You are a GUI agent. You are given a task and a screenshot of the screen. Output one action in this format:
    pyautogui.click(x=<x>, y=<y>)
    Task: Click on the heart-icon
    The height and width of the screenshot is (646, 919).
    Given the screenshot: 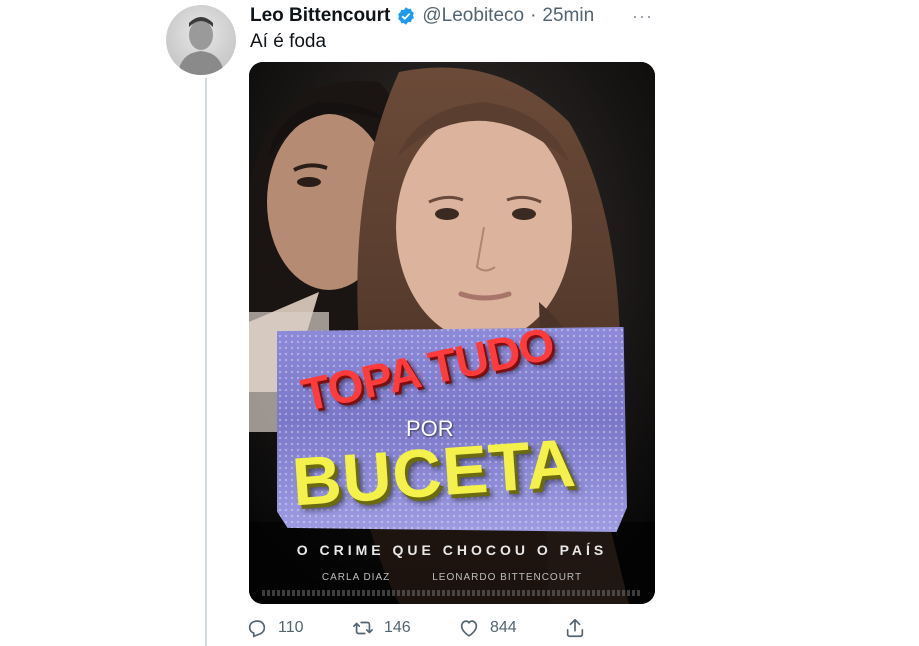 What is the action you would take?
    pyautogui.click(x=469, y=628)
    